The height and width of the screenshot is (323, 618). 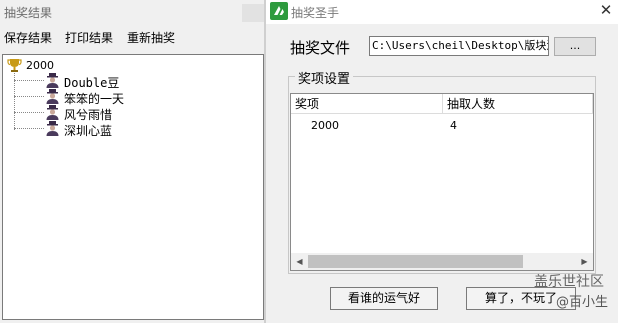 I want to click on dialog-title: 抽奖圣手, so click(x=315, y=13).